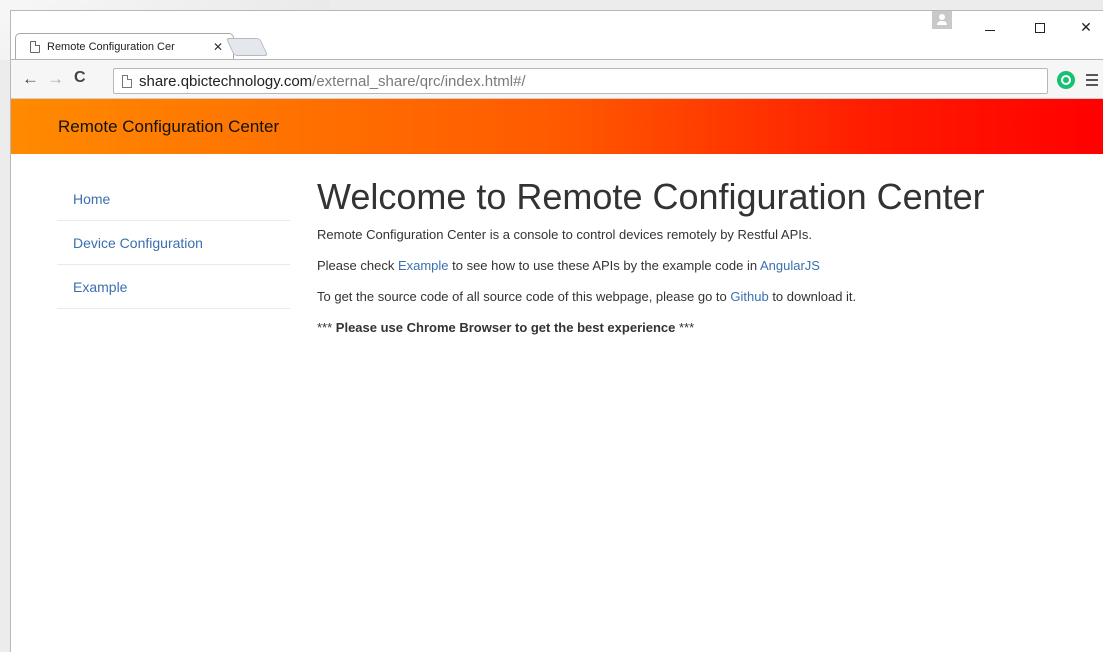  What do you see at coordinates (990, 27) in the screenshot?
I see `minimize-button` at bounding box center [990, 27].